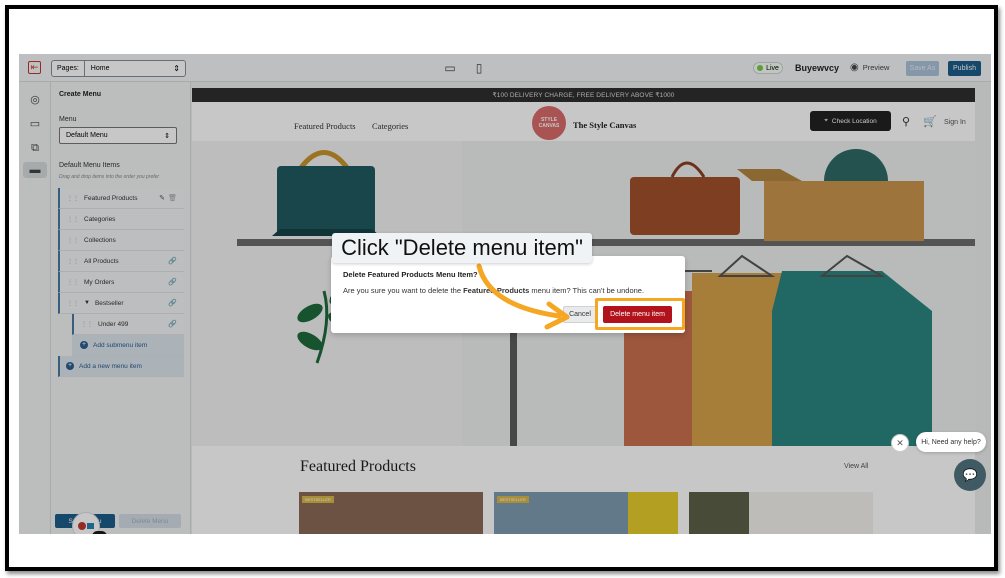 The width and height of the screenshot is (1005, 578). Describe the element at coordinates (580, 314) in the screenshot. I see `cancel-button: Cancel` at that location.